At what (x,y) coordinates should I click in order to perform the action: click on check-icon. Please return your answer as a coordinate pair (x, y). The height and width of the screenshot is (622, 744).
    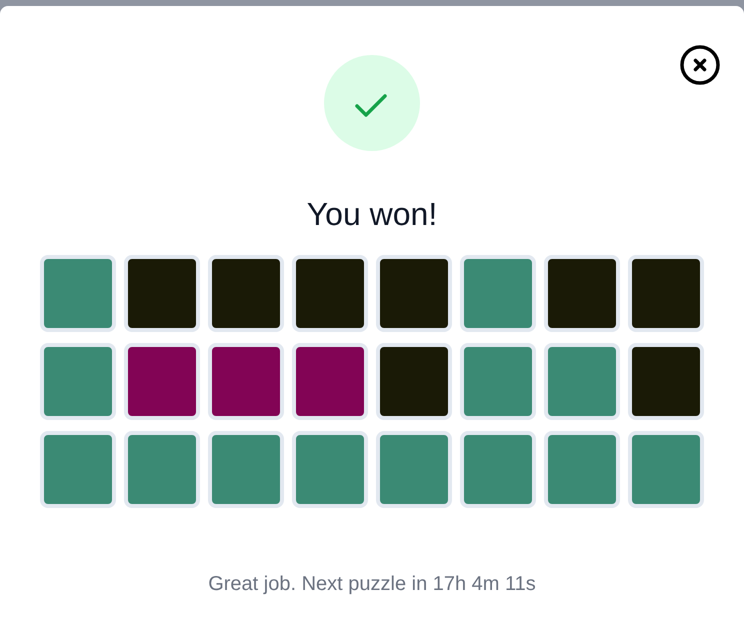
    Looking at the image, I should click on (372, 103).